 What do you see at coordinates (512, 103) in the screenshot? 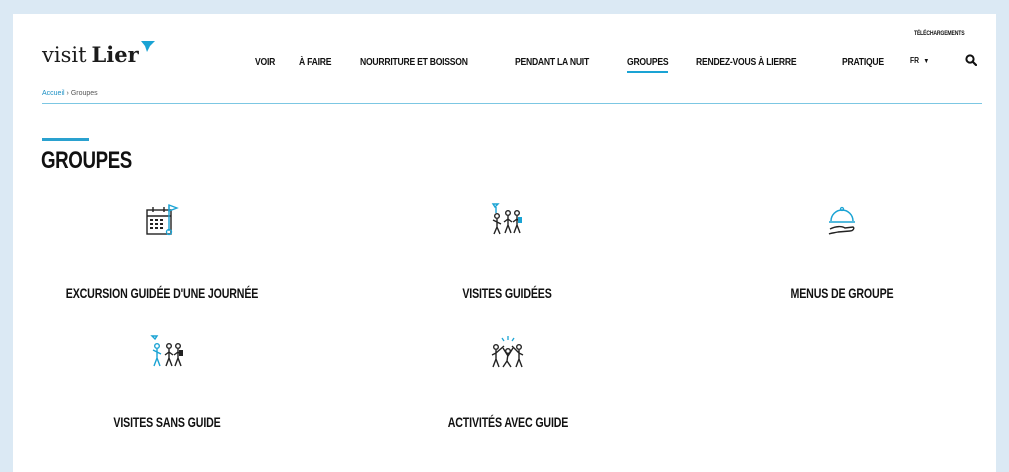
I see `header-divider` at bounding box center [512, 103].